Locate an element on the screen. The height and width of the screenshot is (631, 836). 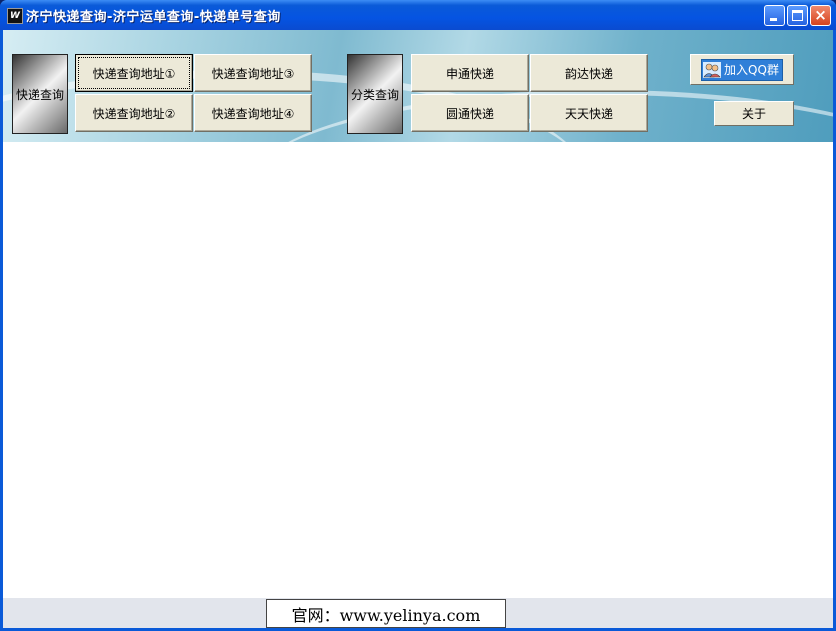
close-button: × is located at coordinates (820, 15).